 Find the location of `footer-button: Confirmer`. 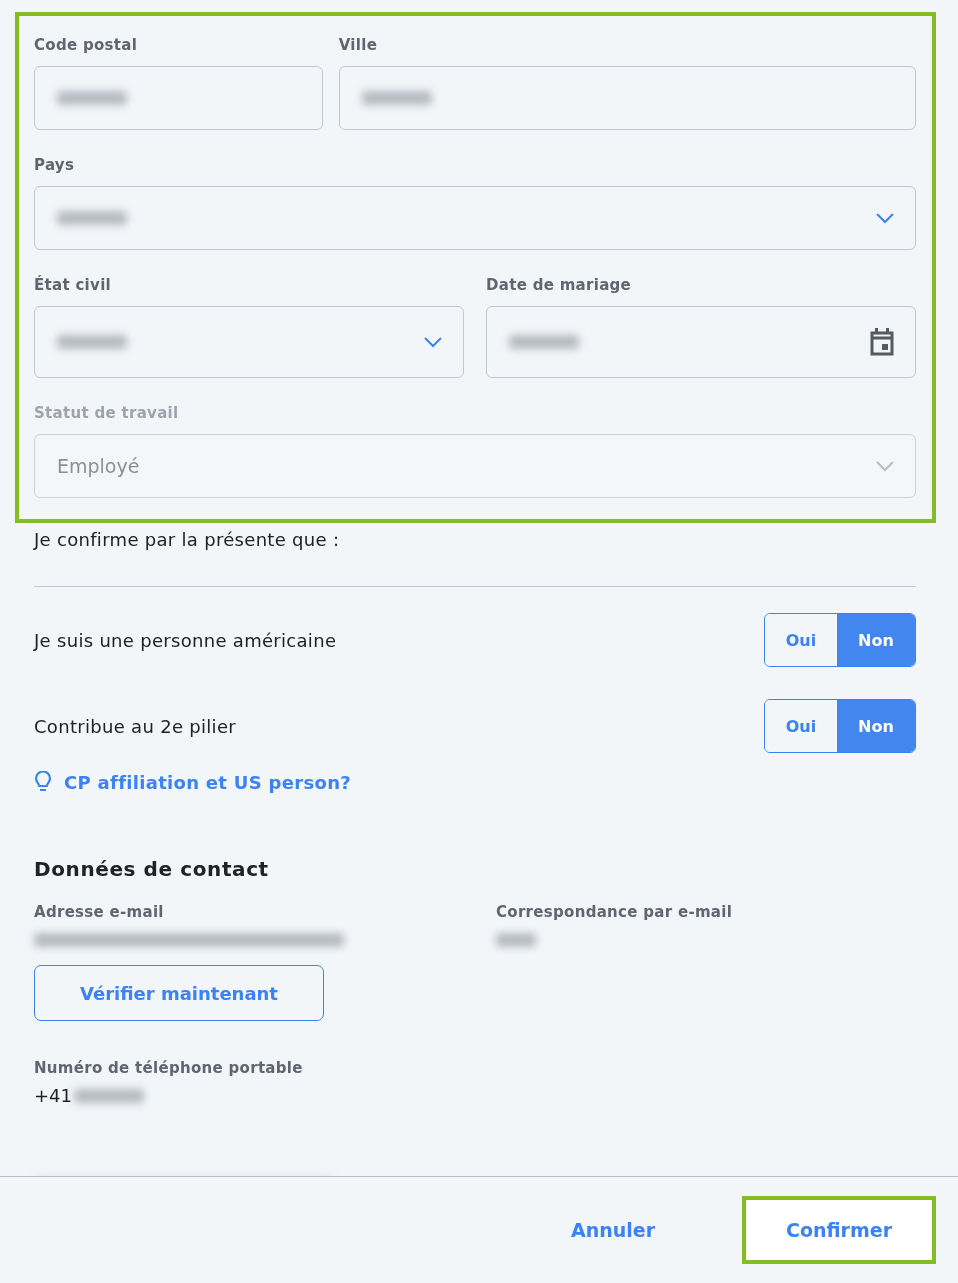

footer-button: Confirmer is located at coordinates (839, 1230).